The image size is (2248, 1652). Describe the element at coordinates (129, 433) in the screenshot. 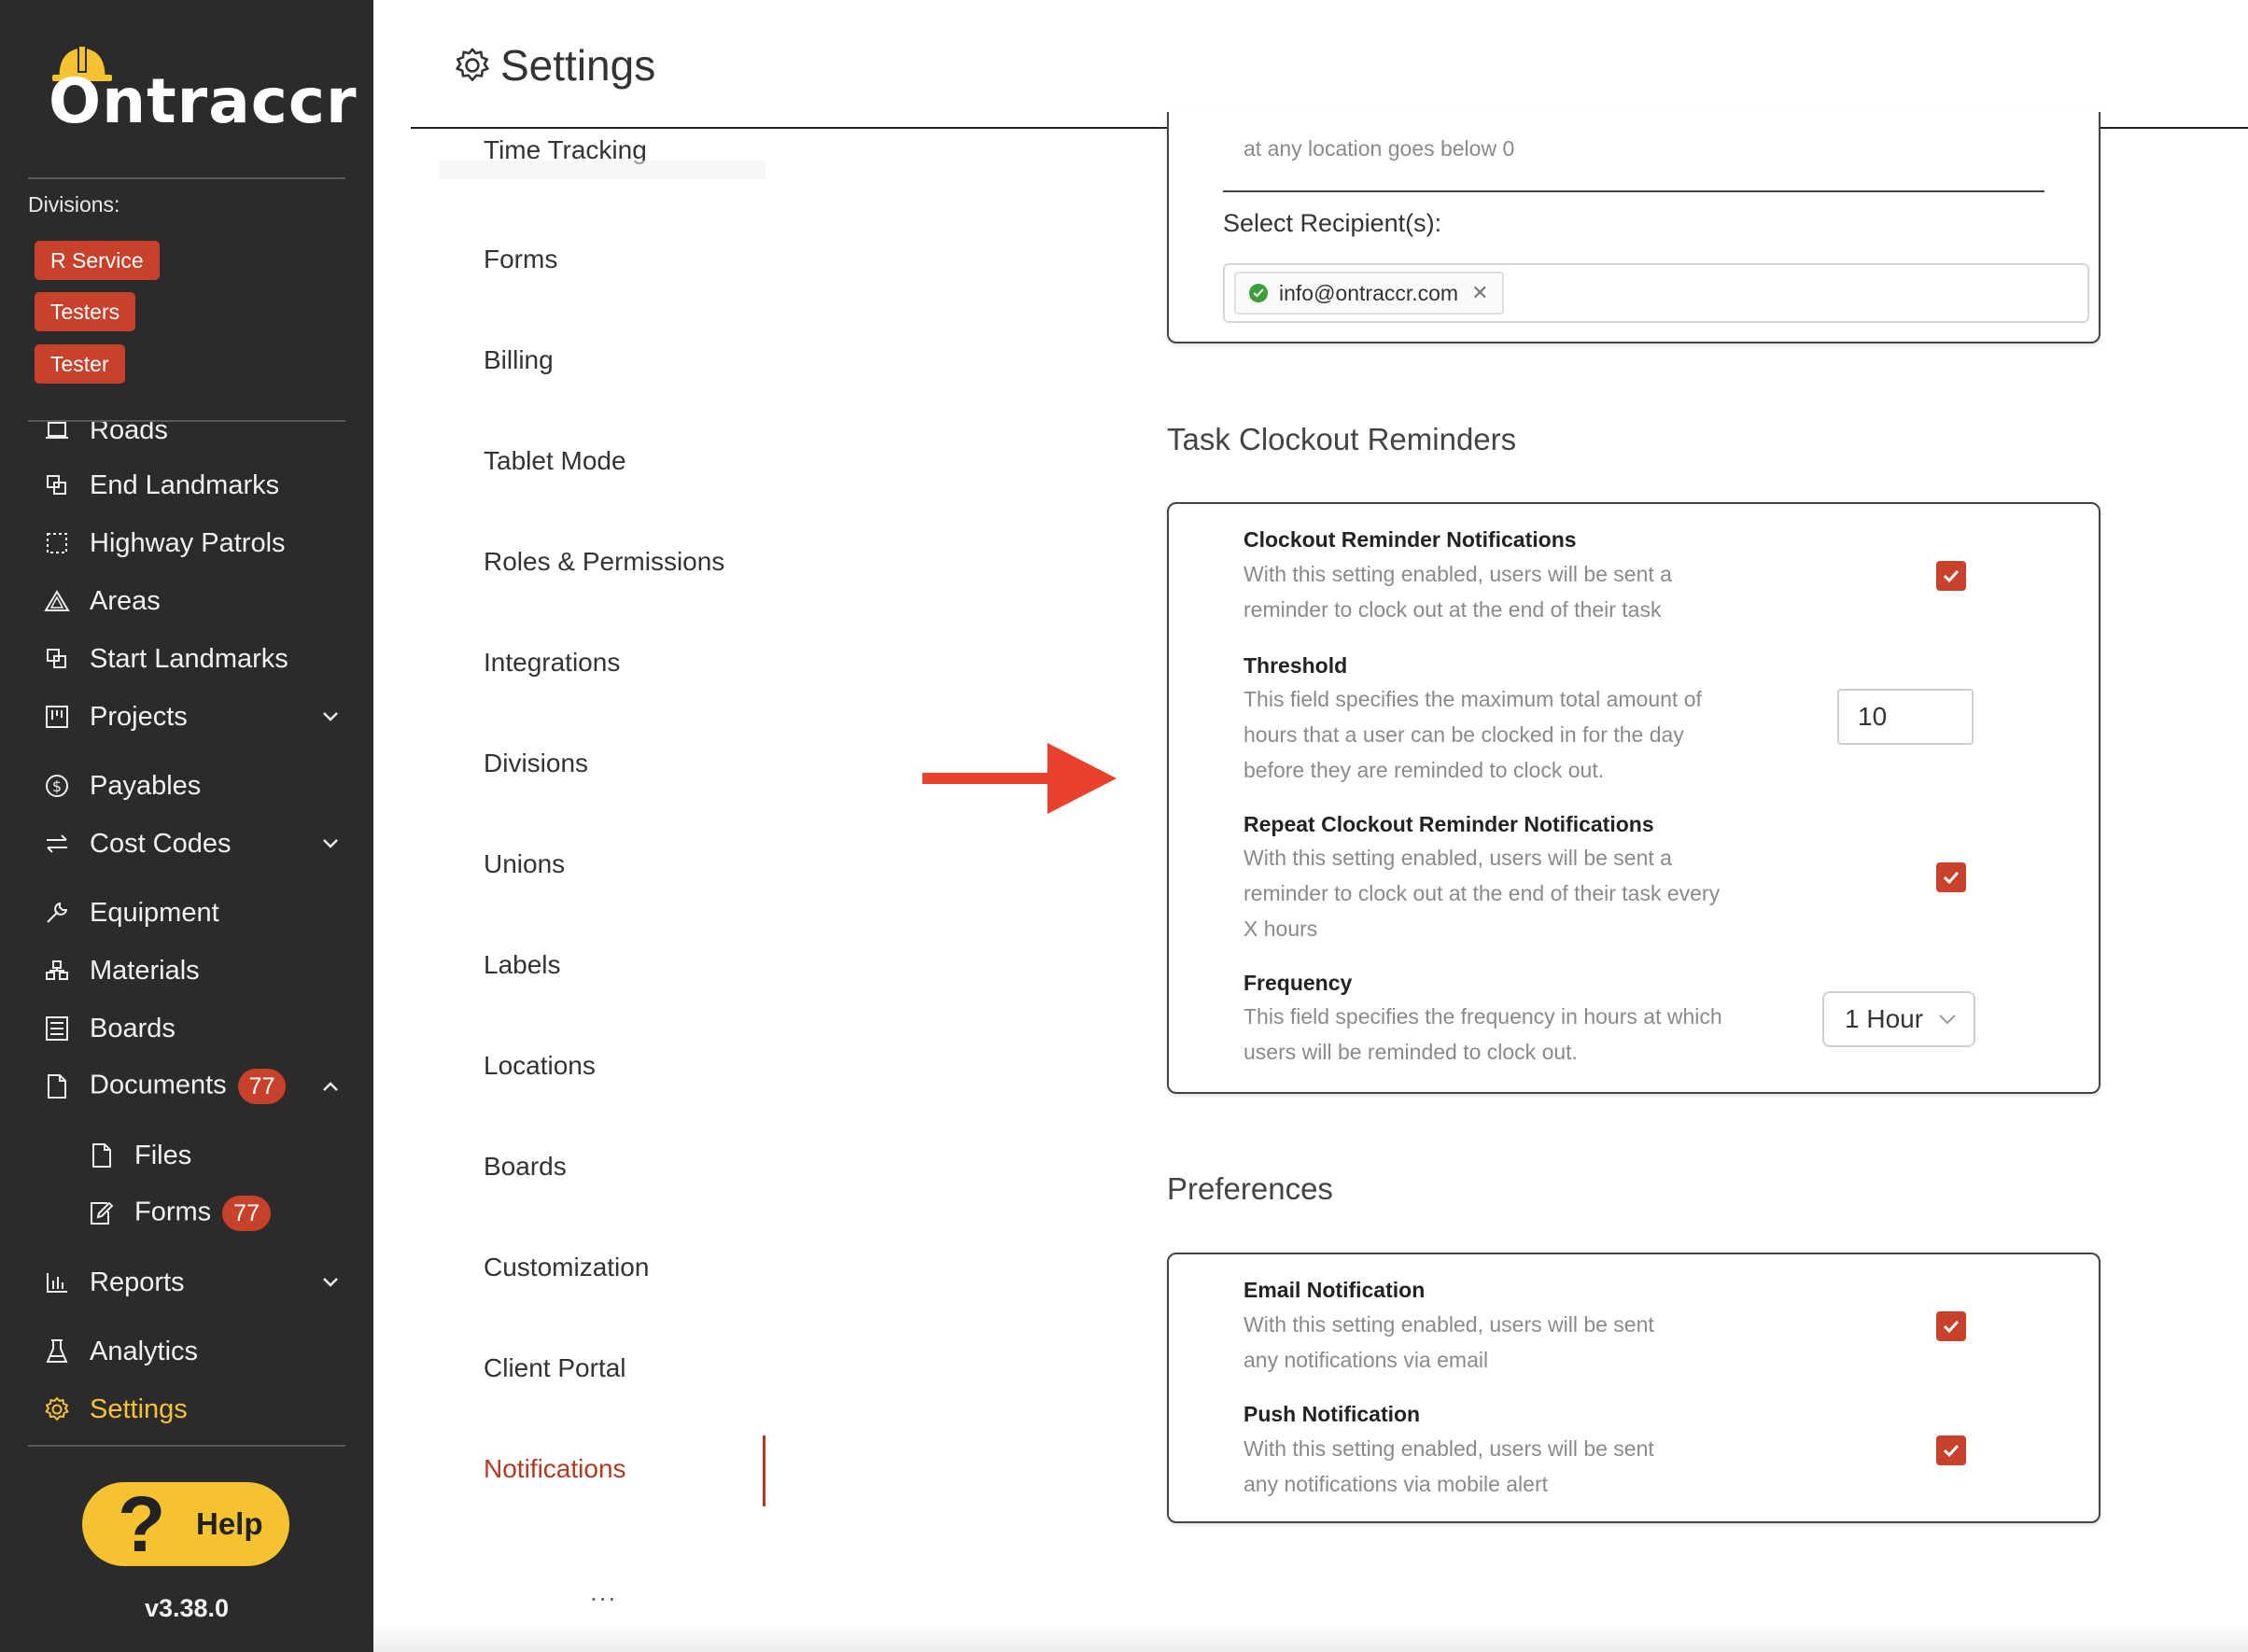

I see `sidebar-item-label: Roads` at that location.